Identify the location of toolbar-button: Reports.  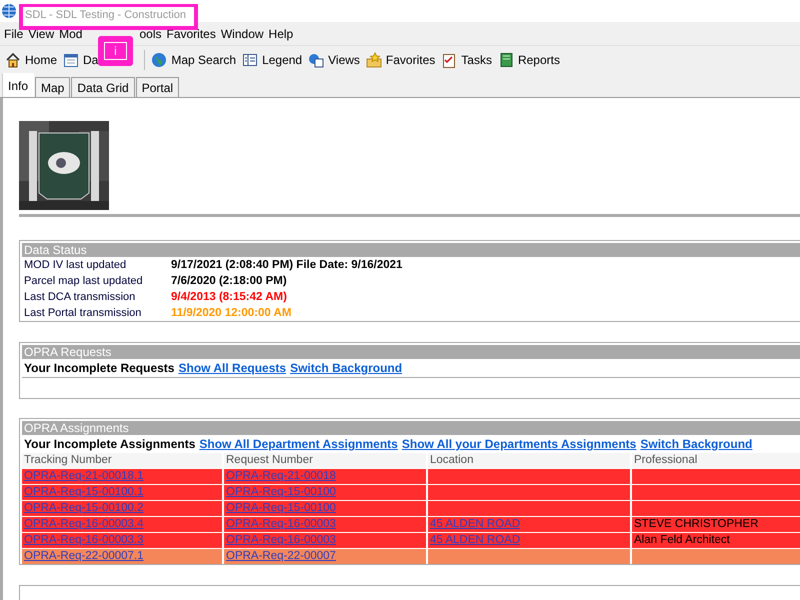
(529, 60).